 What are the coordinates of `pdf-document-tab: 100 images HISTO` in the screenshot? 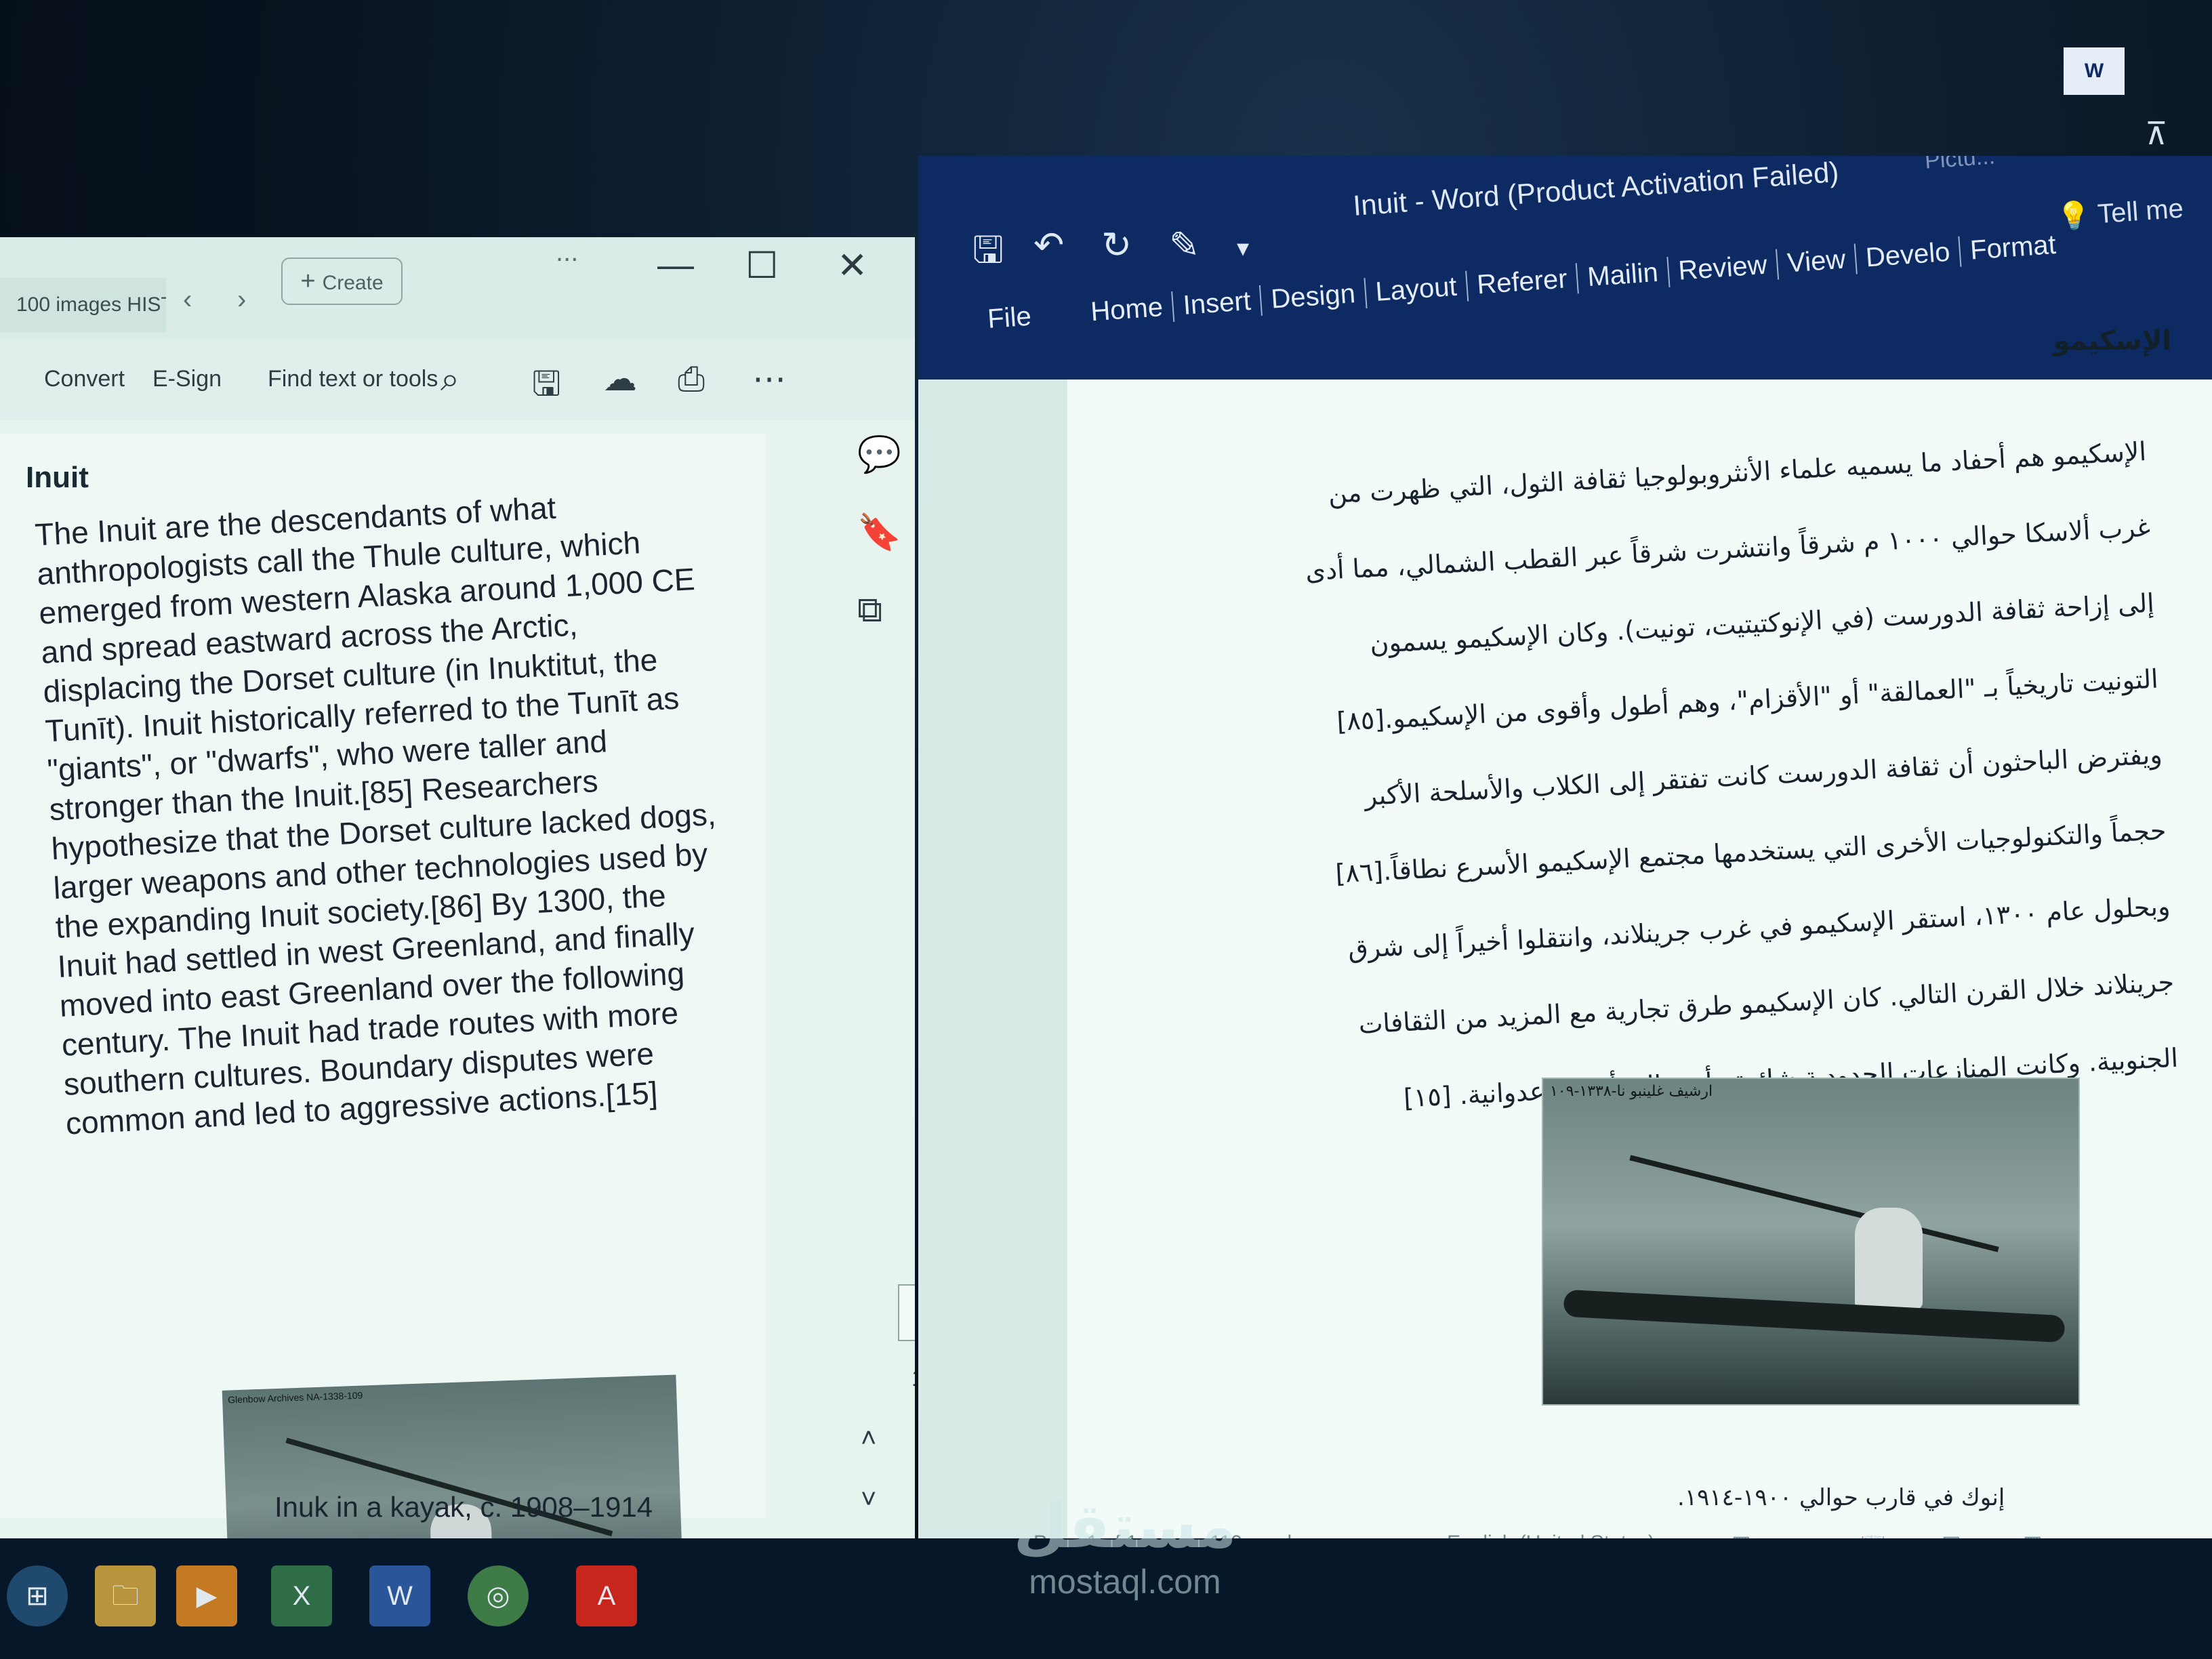 It's located at (83, 305).